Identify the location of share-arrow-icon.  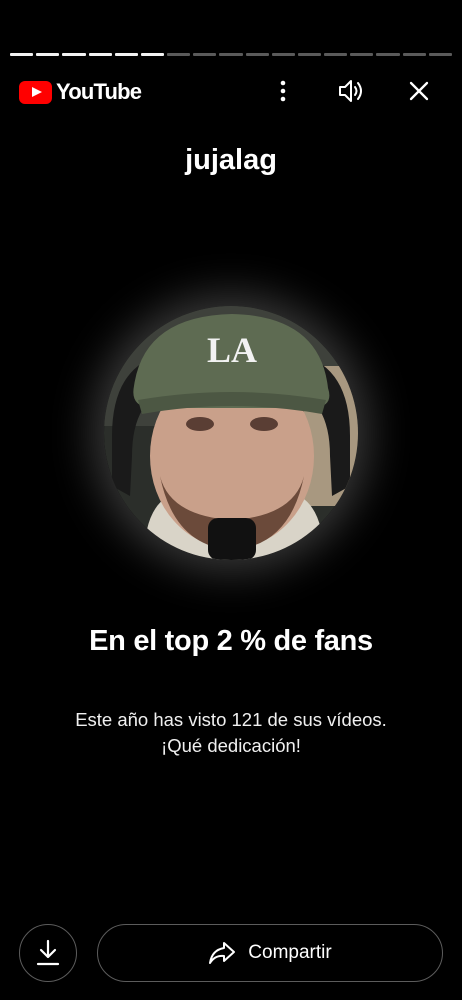
(222, 953).